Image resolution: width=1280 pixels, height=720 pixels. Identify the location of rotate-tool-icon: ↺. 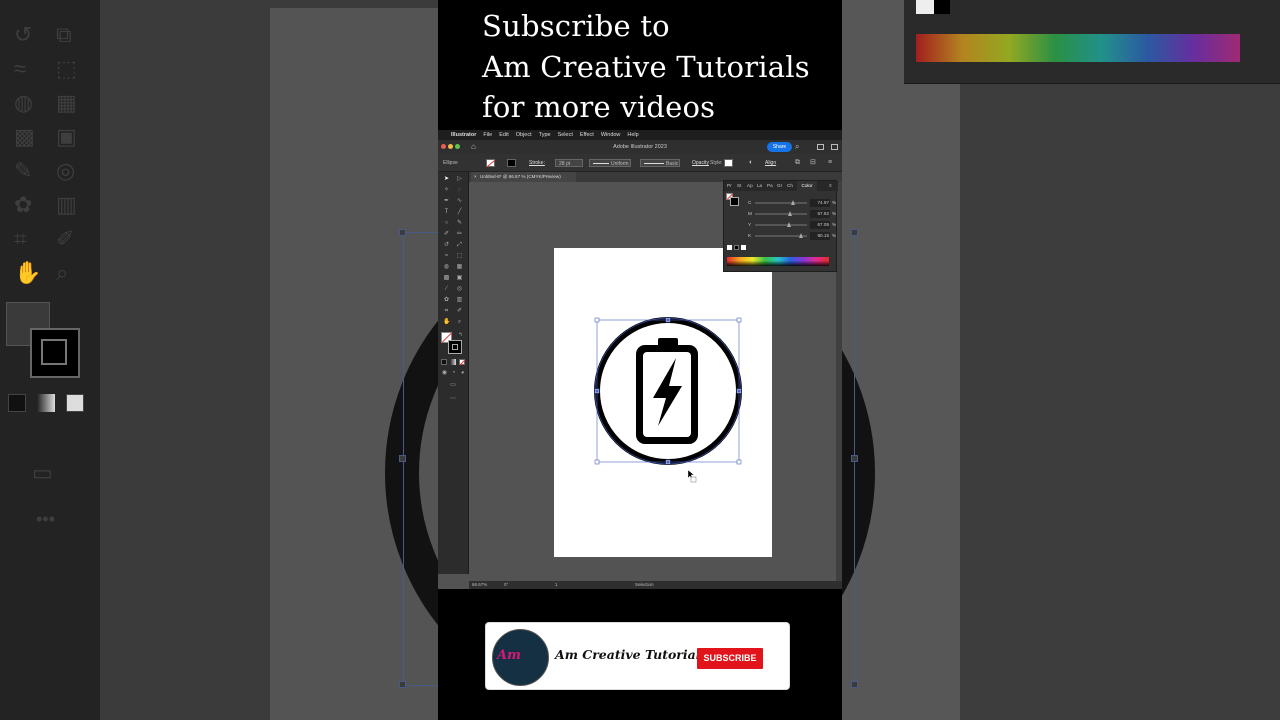
(446, 245).